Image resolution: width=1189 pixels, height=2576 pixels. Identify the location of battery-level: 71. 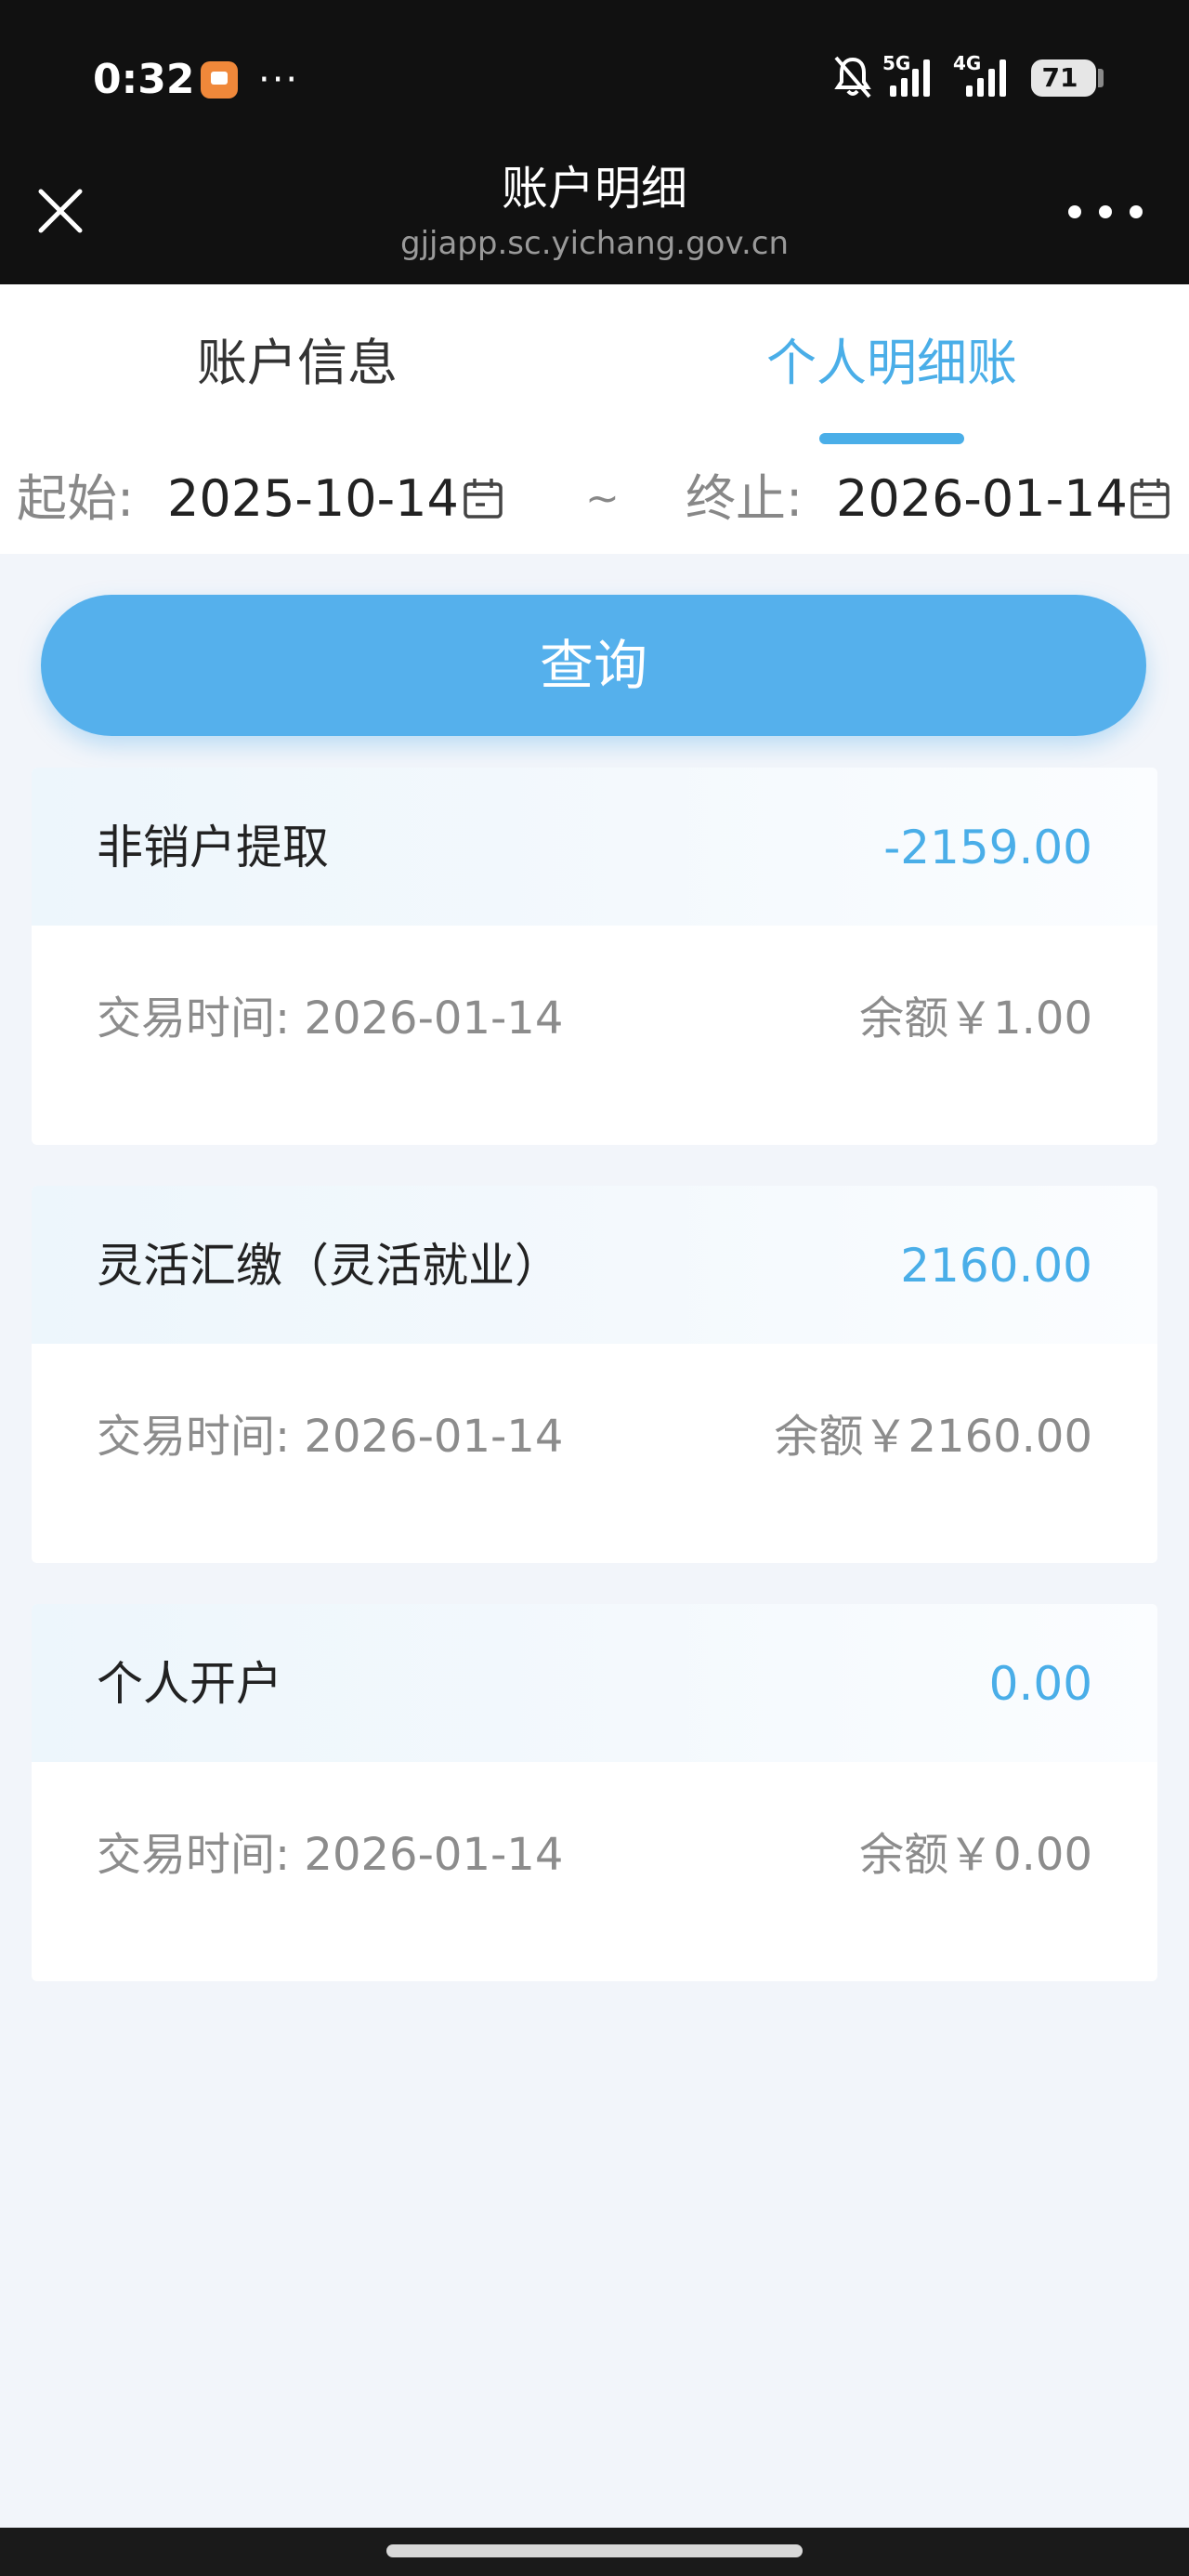
(1060, 77).